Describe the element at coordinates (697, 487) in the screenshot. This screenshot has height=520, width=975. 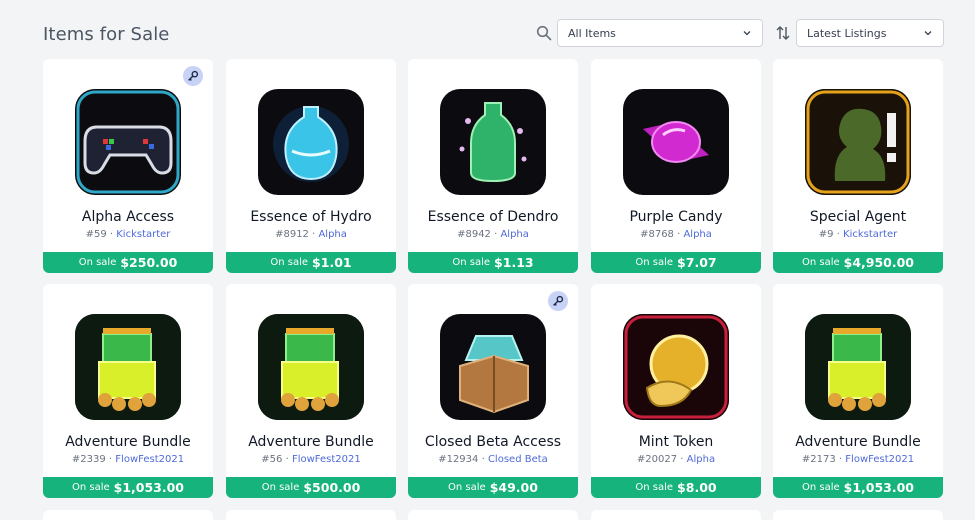
I see `item-price: $8.00` at that location.